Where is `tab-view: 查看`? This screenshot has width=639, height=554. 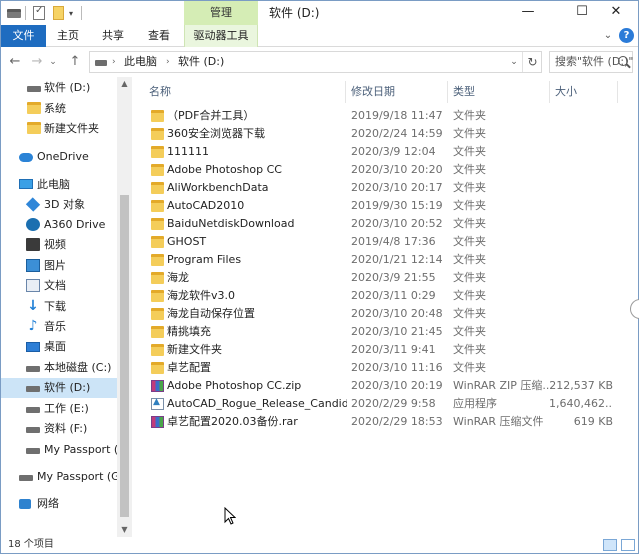
tab-view: 查看 is located at coordinates (159, 36).